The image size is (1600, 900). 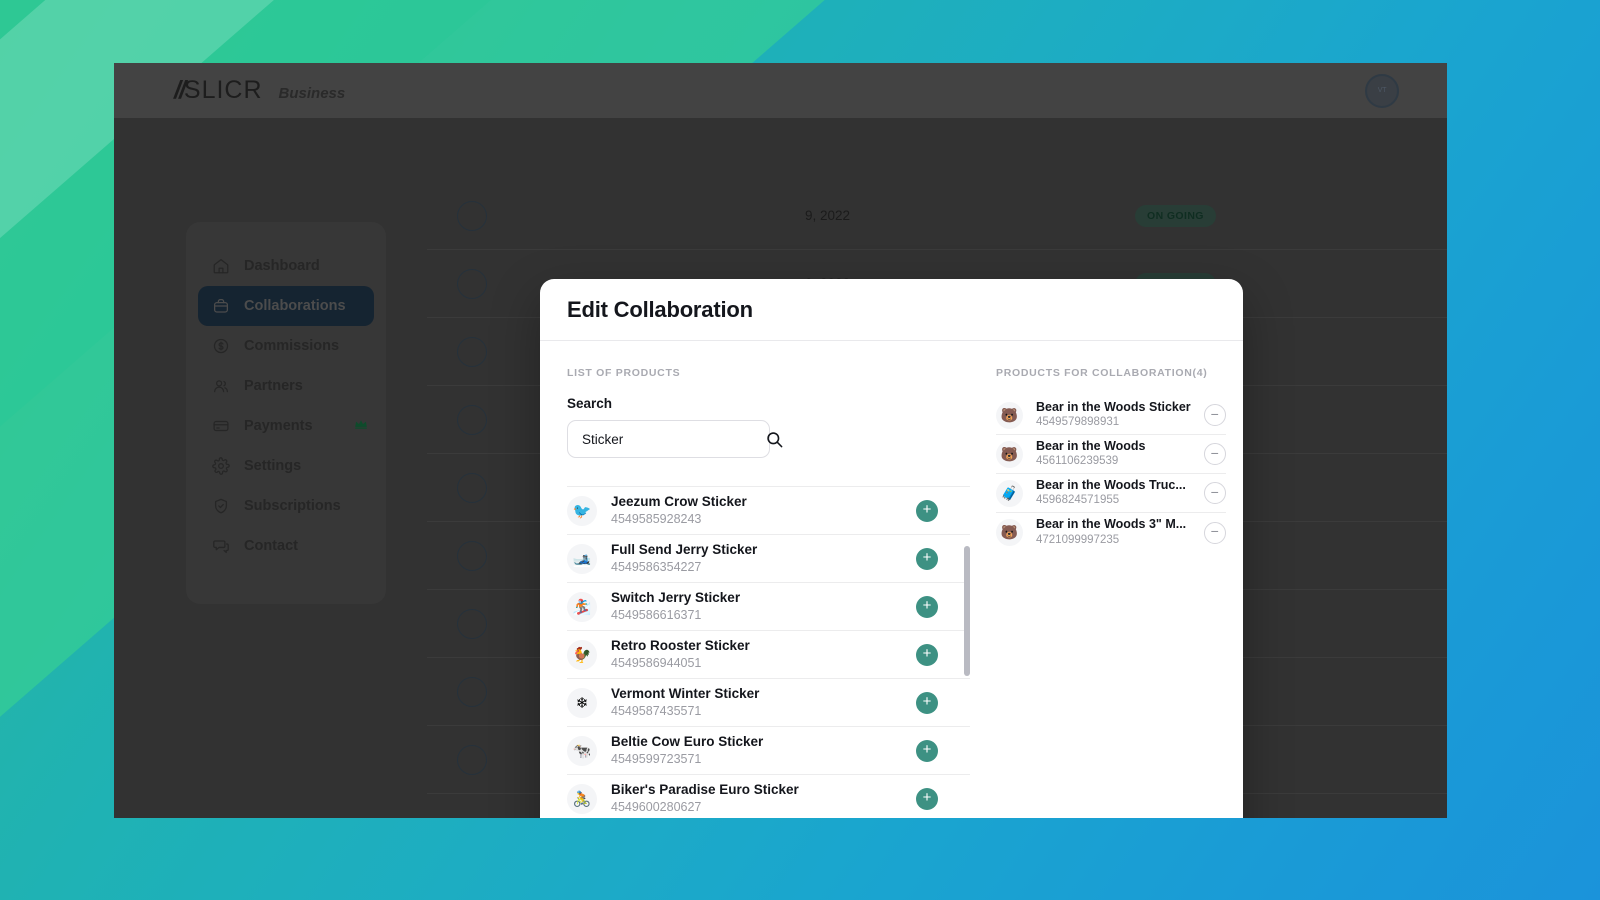 I want to click on logo-slashes: //, so click(x=180, y=90).